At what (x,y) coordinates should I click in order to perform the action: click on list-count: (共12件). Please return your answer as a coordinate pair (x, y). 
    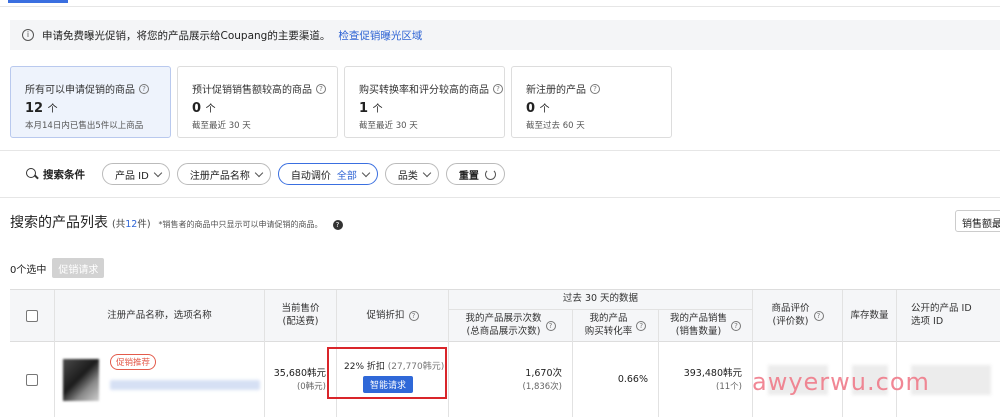
    Looking at the image, I should click on (131, 223).